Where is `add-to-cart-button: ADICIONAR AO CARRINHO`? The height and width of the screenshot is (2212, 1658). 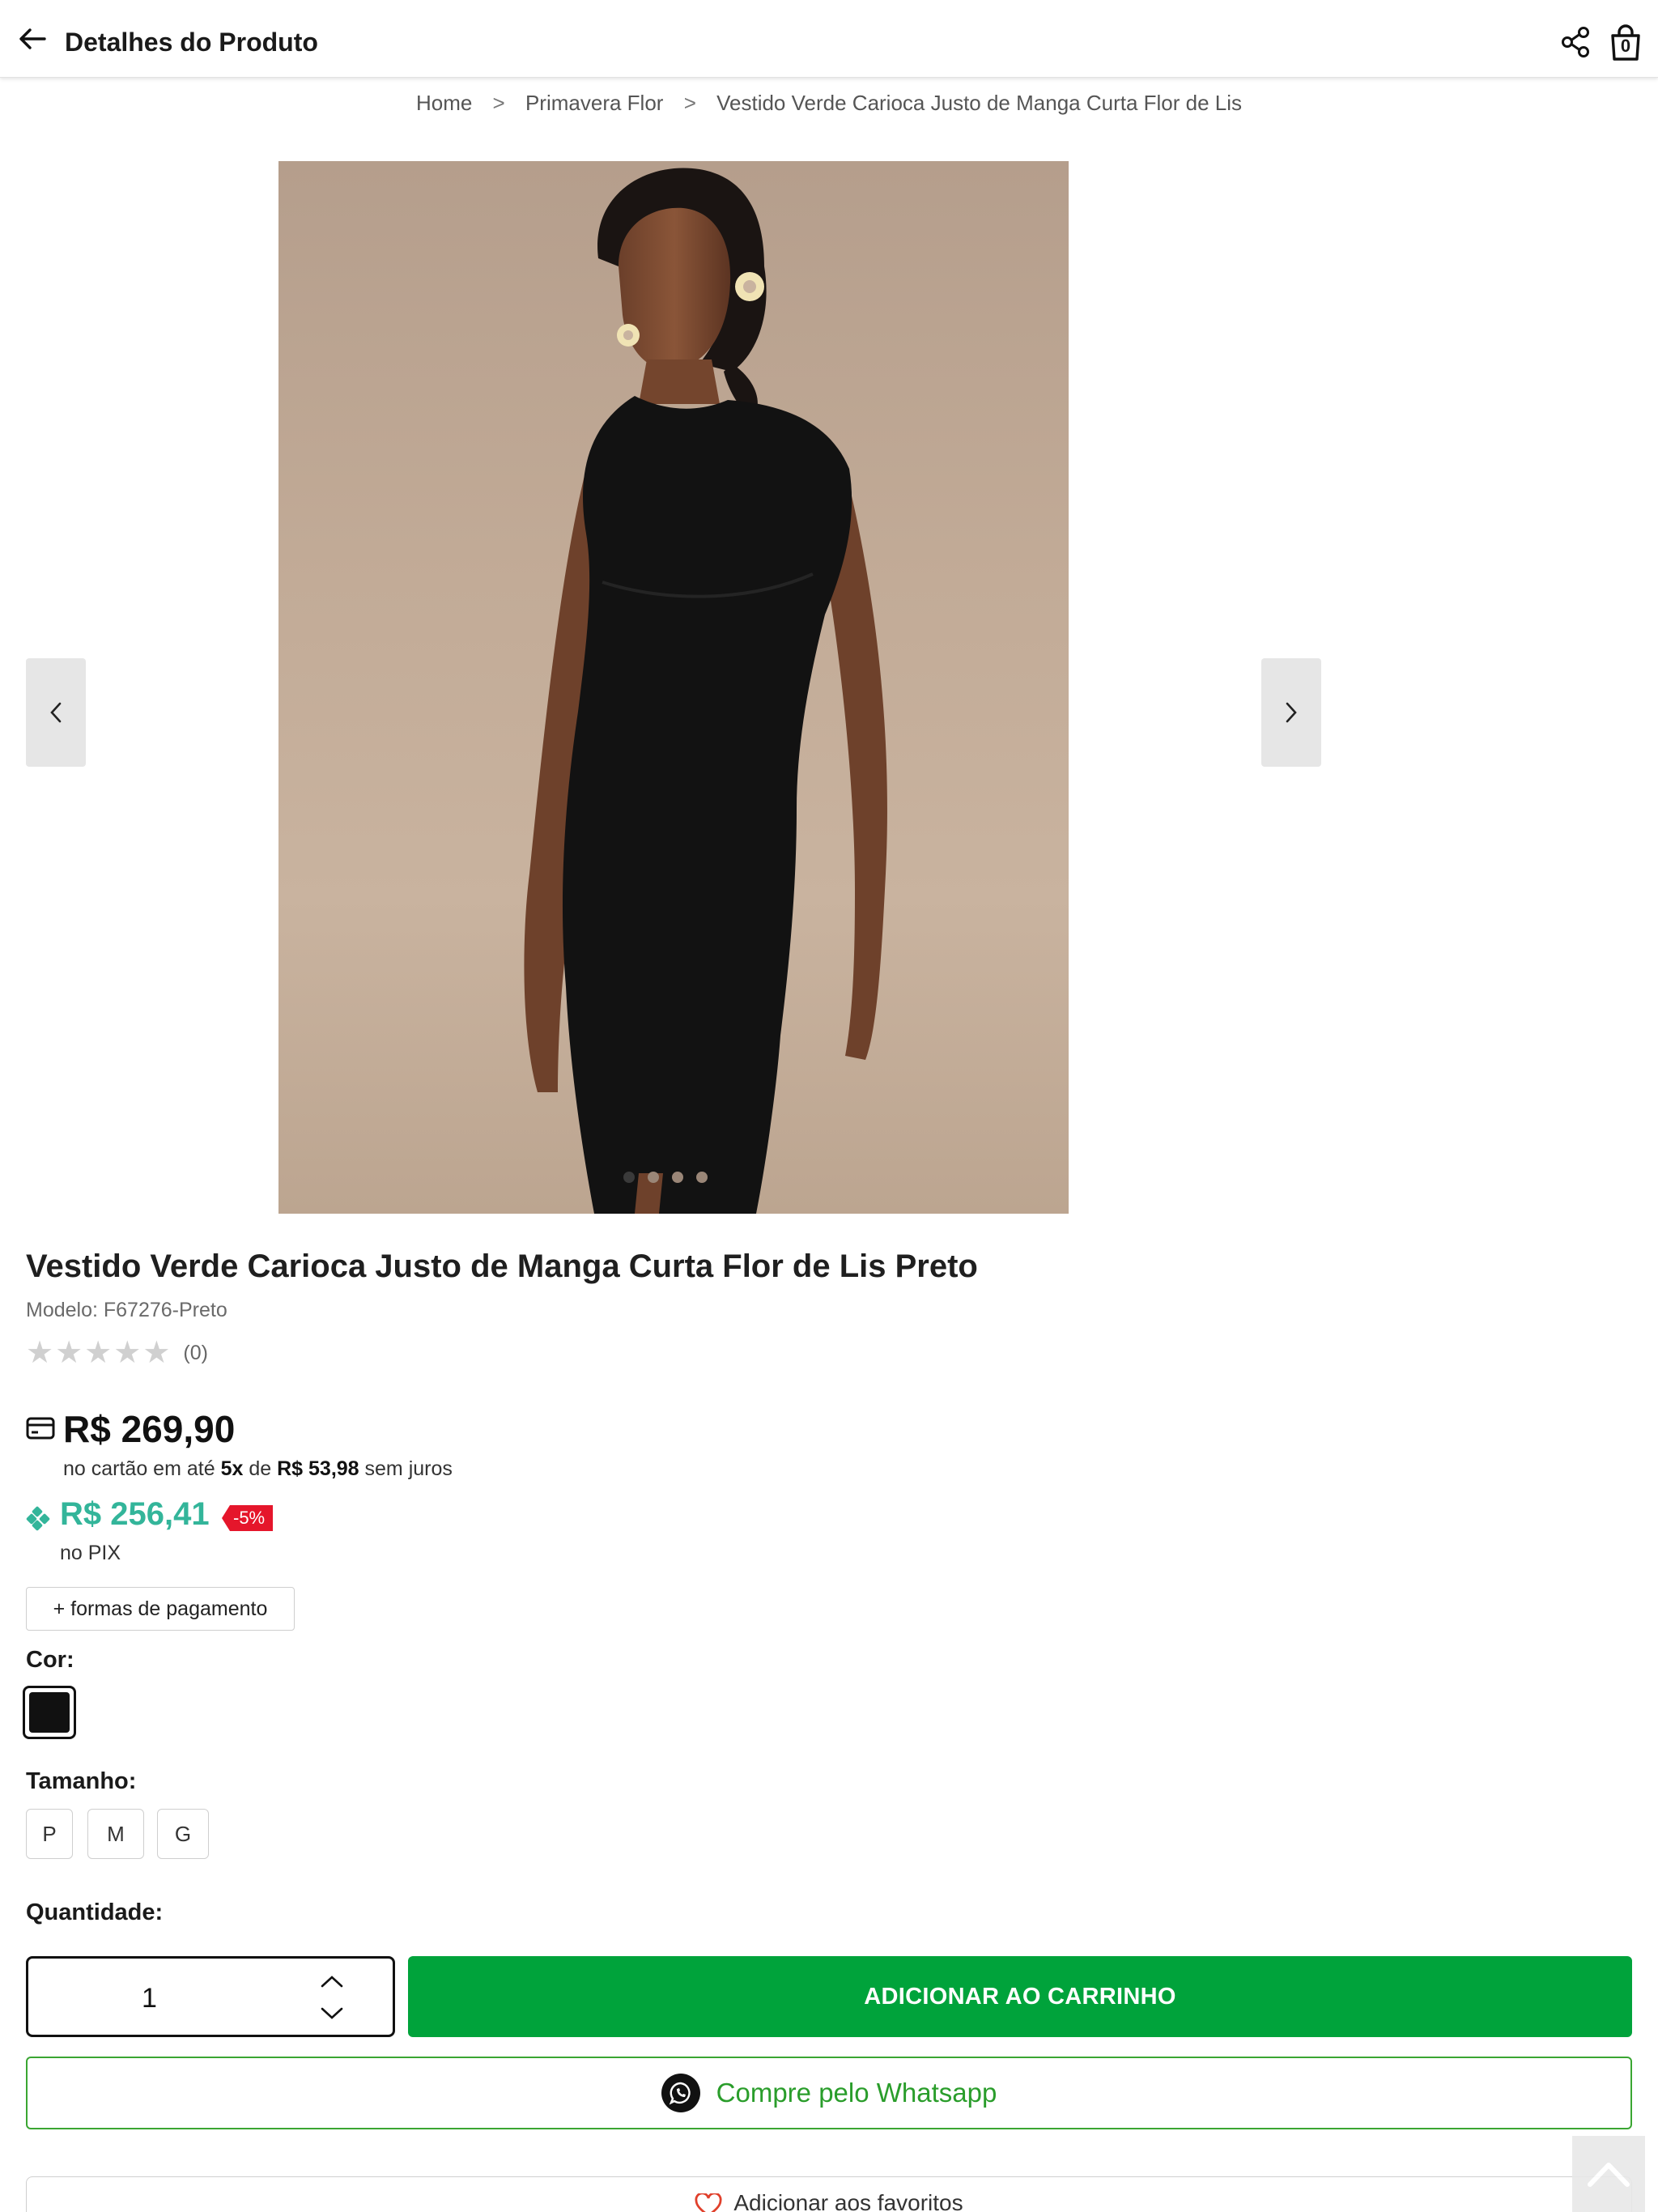
add-to-cart-button: ADICIONAR AO CARRINHO is located at coordinates (1020, 1997).